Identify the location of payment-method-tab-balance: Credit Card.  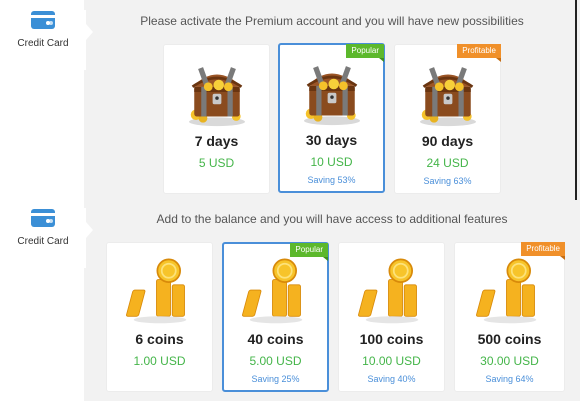
(46, 238).